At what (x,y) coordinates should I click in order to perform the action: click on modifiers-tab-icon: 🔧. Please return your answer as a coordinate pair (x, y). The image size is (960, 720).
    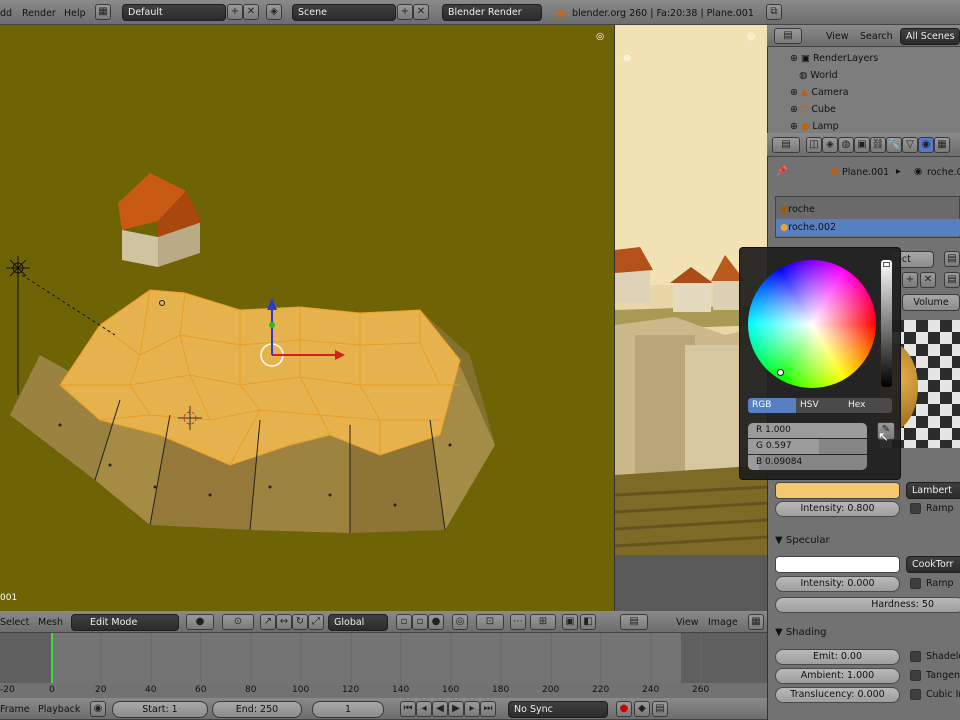
    Looking at the image, I should click on (894, 145).